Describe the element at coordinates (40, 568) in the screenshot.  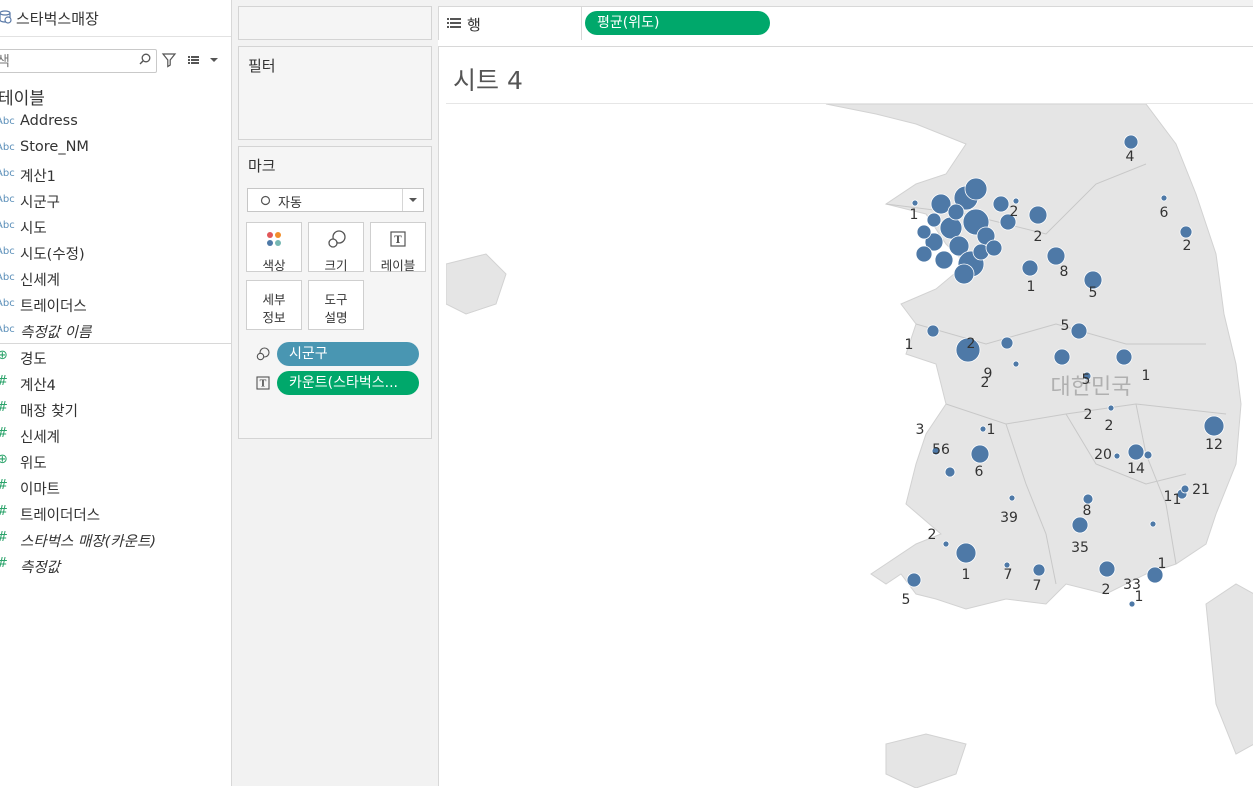
I see `measure-field-name: 측정값` at that location.